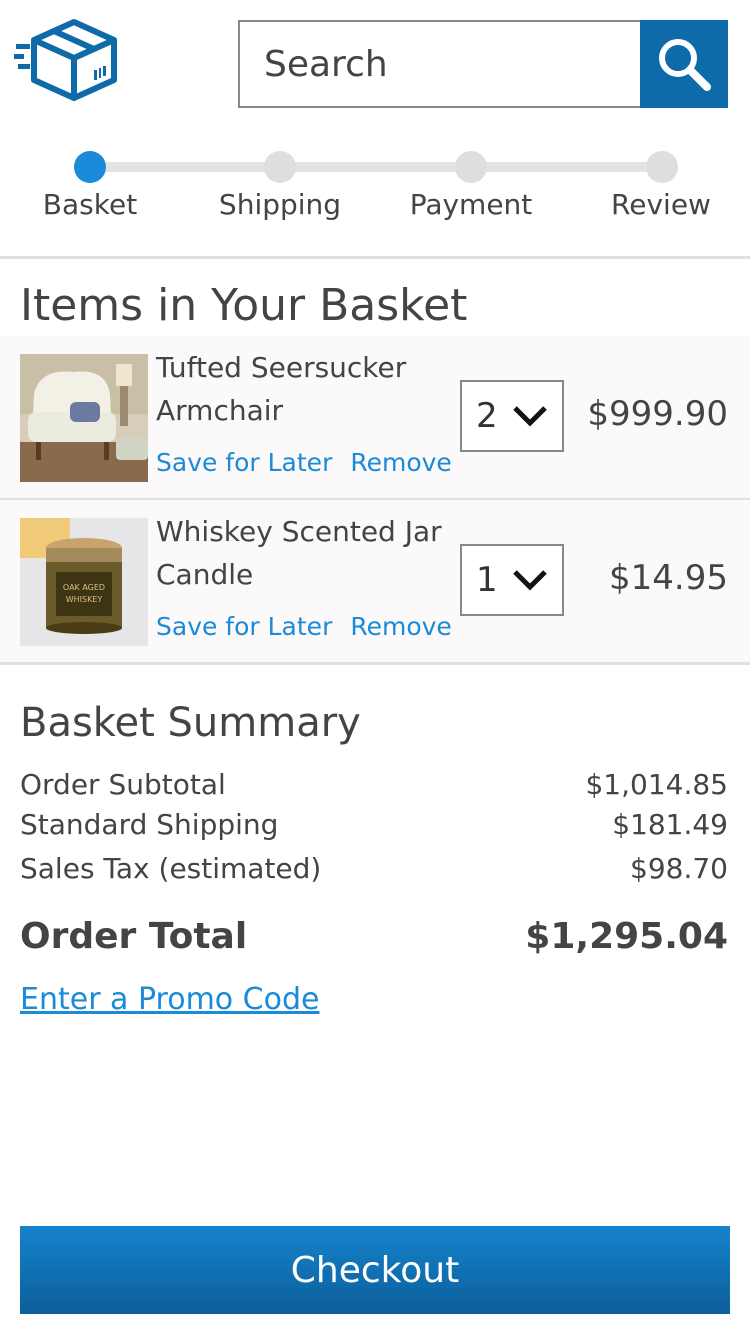 The image size is (750, 1334). I want to click on summary-title: Basket Summary, so click(190, 723).